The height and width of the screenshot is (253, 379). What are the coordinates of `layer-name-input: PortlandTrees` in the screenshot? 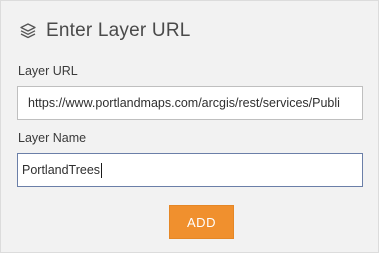 It's located at (190, 170).